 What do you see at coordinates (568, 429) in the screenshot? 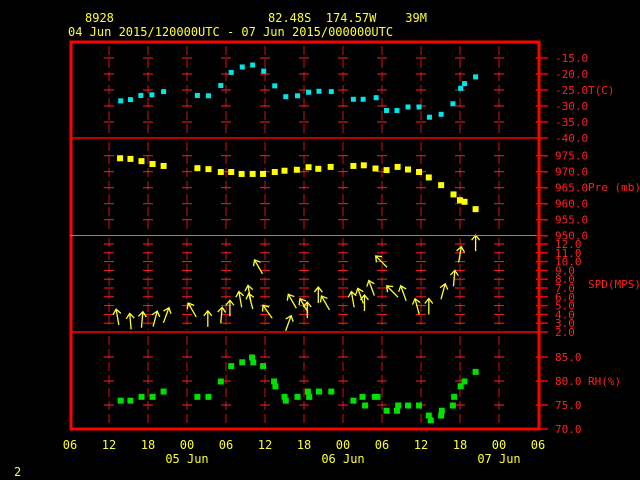
I see `humidity-tick-label: 70.0` at bounding box center [568, 429].